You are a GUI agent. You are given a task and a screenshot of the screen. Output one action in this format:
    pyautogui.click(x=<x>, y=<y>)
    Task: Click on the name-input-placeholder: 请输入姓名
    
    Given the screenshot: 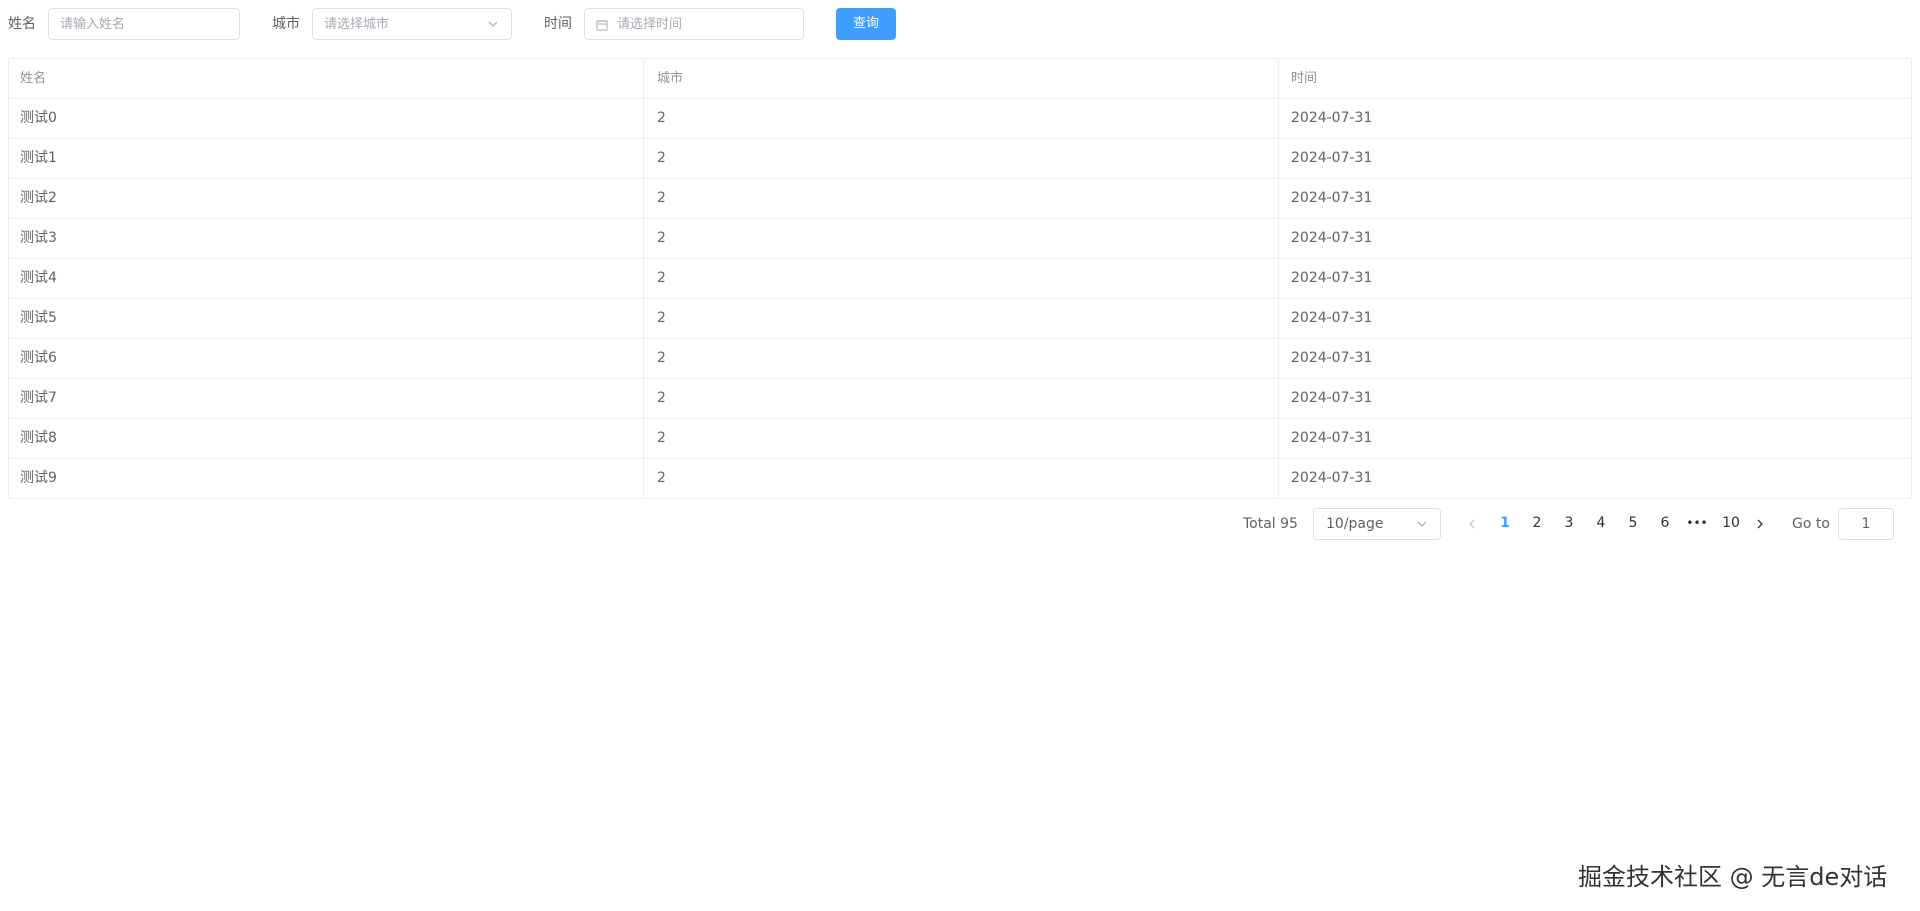 What is the action you would take?
    pyautogui.click(x=93, y=24)
    